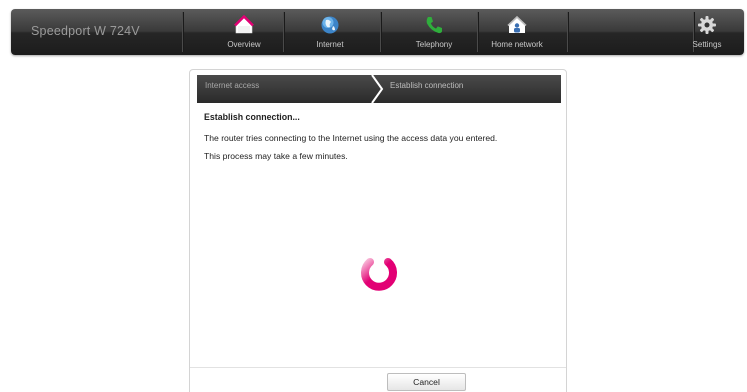  What do you see at coordinates (707, 44) in the screenshot?
I see `nav-label-settings: Settings` at bounding box center [707, 44].